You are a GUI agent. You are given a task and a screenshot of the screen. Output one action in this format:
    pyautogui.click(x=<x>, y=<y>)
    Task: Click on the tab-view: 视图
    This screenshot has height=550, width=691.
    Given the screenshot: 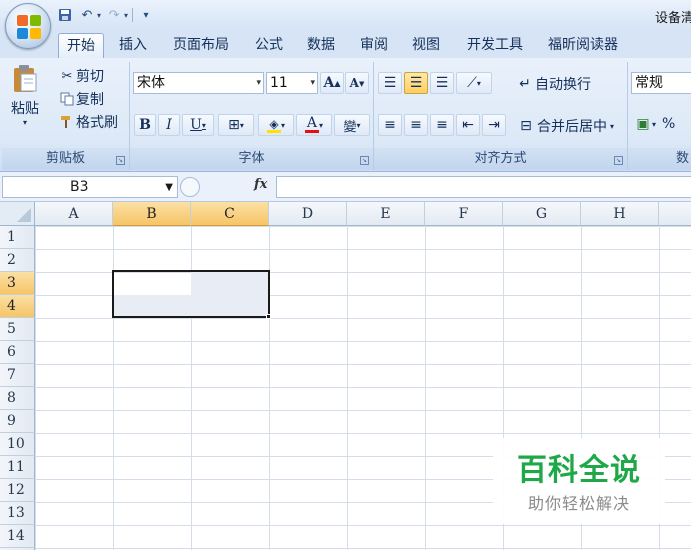 What is the action you would take?
    pyautogui.click(x=426, y=45)
    